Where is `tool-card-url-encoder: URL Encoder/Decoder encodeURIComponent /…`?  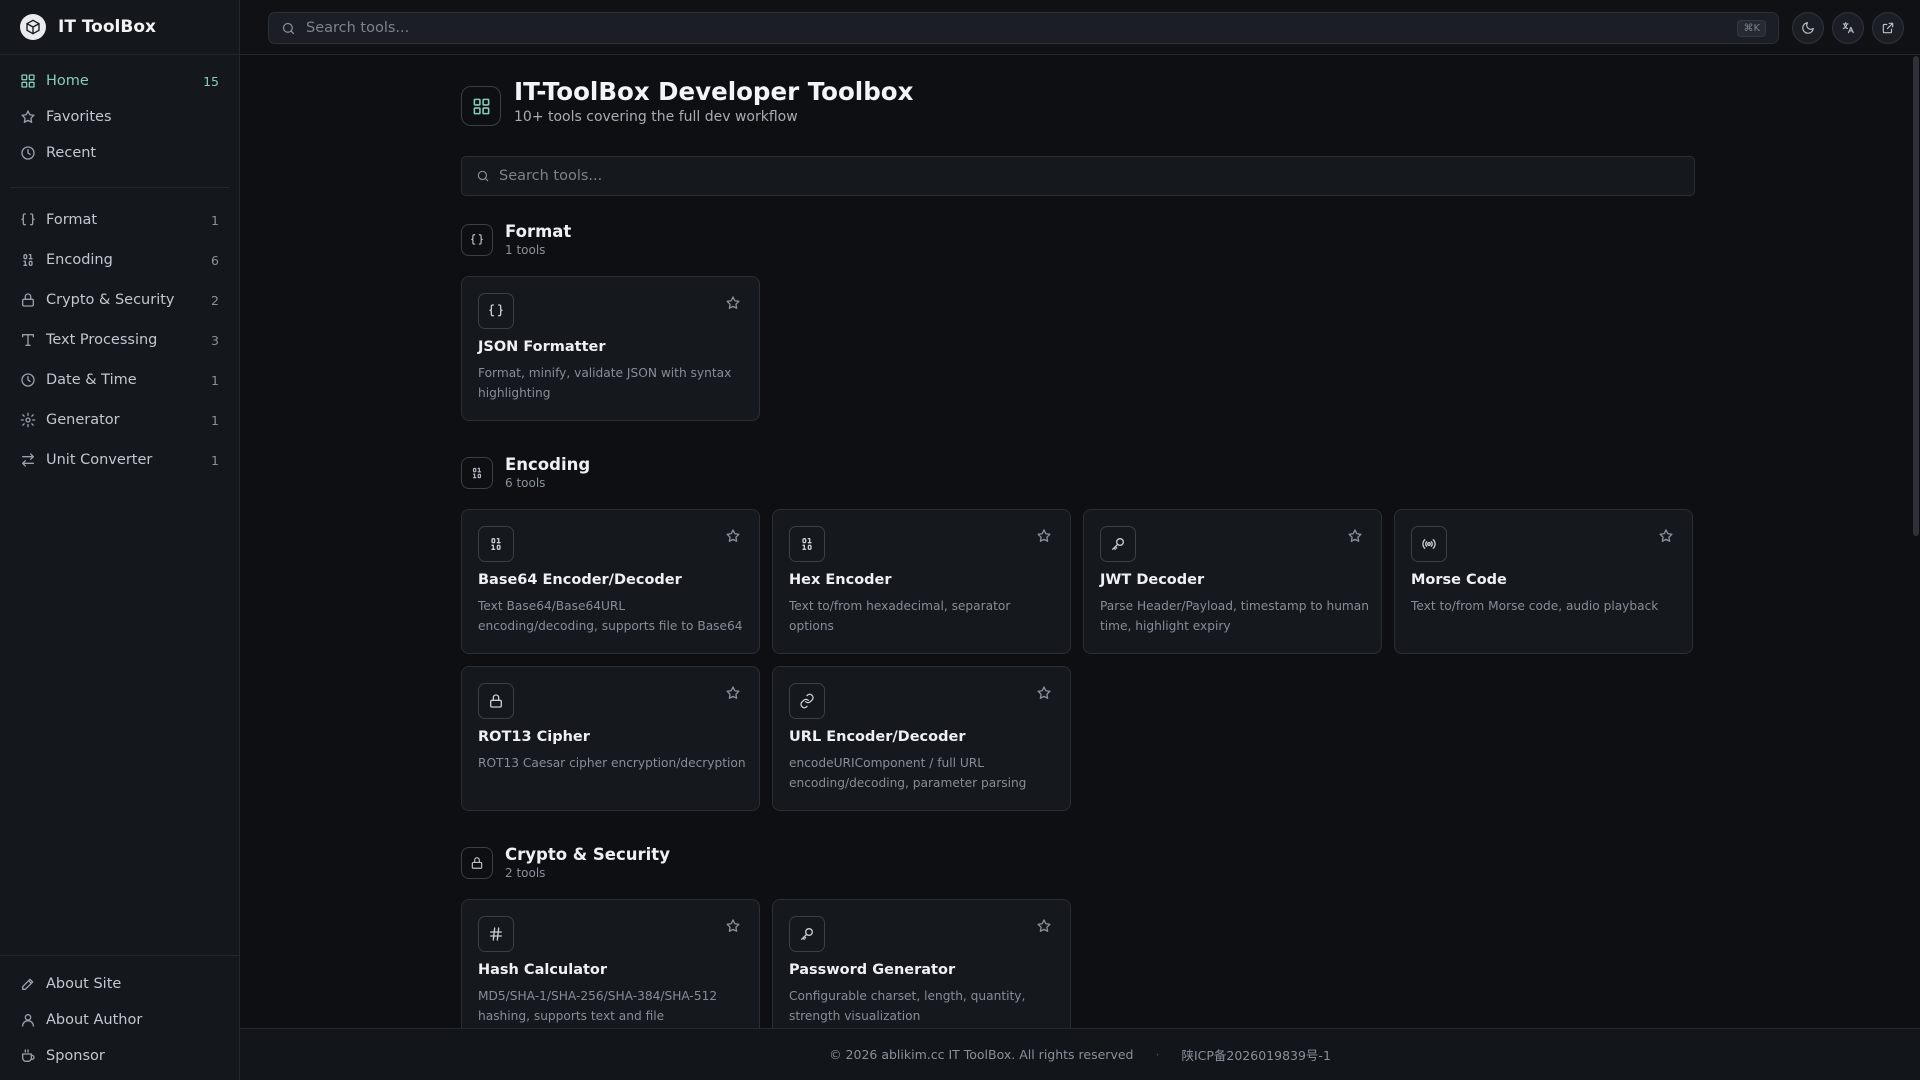
tool-card-url-encoder: URL Encoder/Decoder encodeURIComponent /… is located at coordinates (921, 738).